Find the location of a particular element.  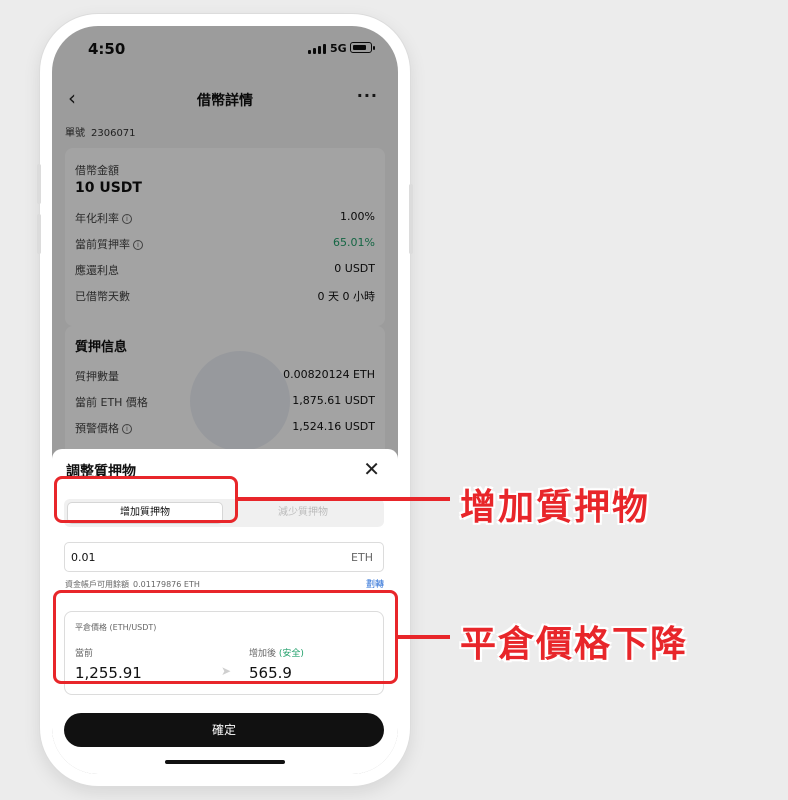

highlight-add-collateral is located at coordinates (146, 499).